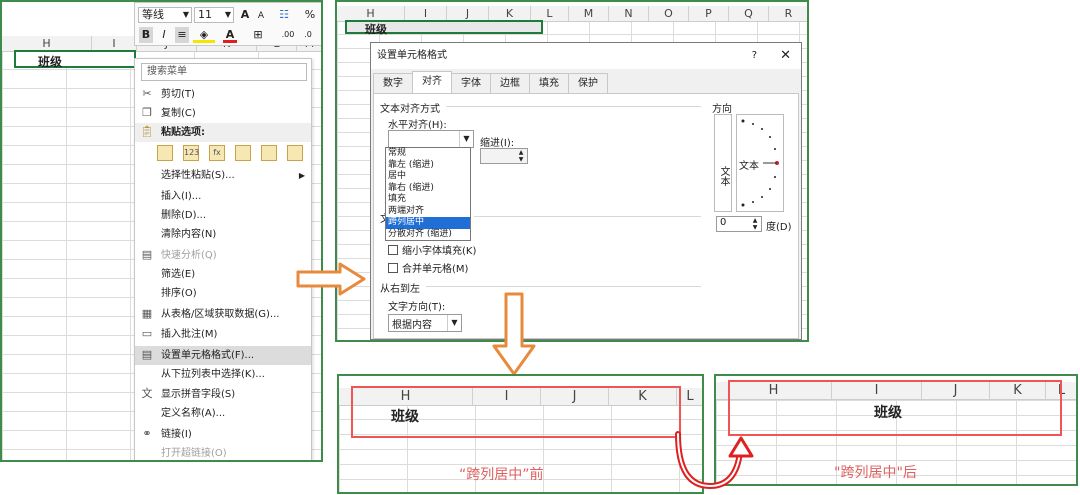  I want to click on tab-border: 边框, so click(510, 83).